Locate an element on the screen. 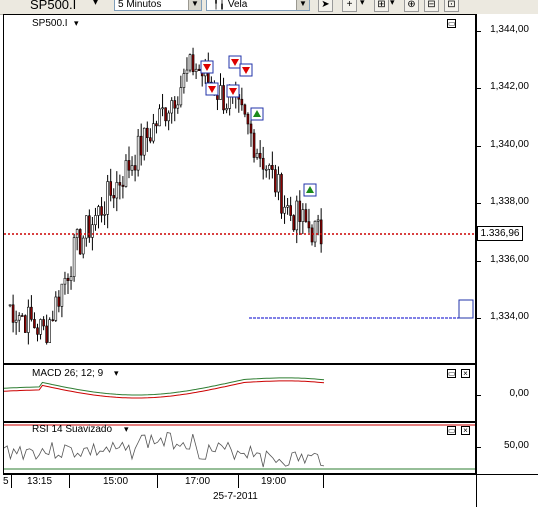  price-tick: 1,338,00 is located at coordinates (509, 201).